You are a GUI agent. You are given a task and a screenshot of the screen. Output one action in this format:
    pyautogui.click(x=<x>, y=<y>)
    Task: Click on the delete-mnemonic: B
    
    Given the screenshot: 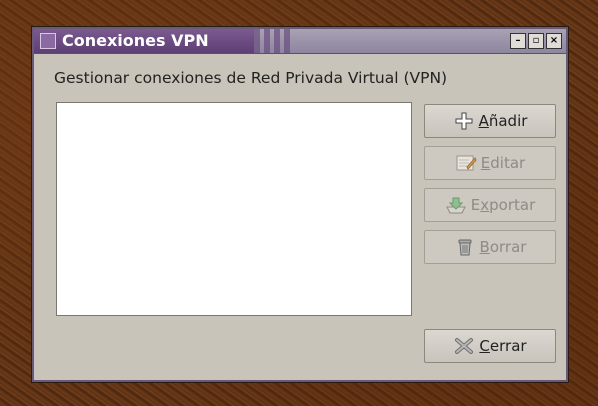 What is the action you would take?
    pyautogui.click(x=484, y=247)
    